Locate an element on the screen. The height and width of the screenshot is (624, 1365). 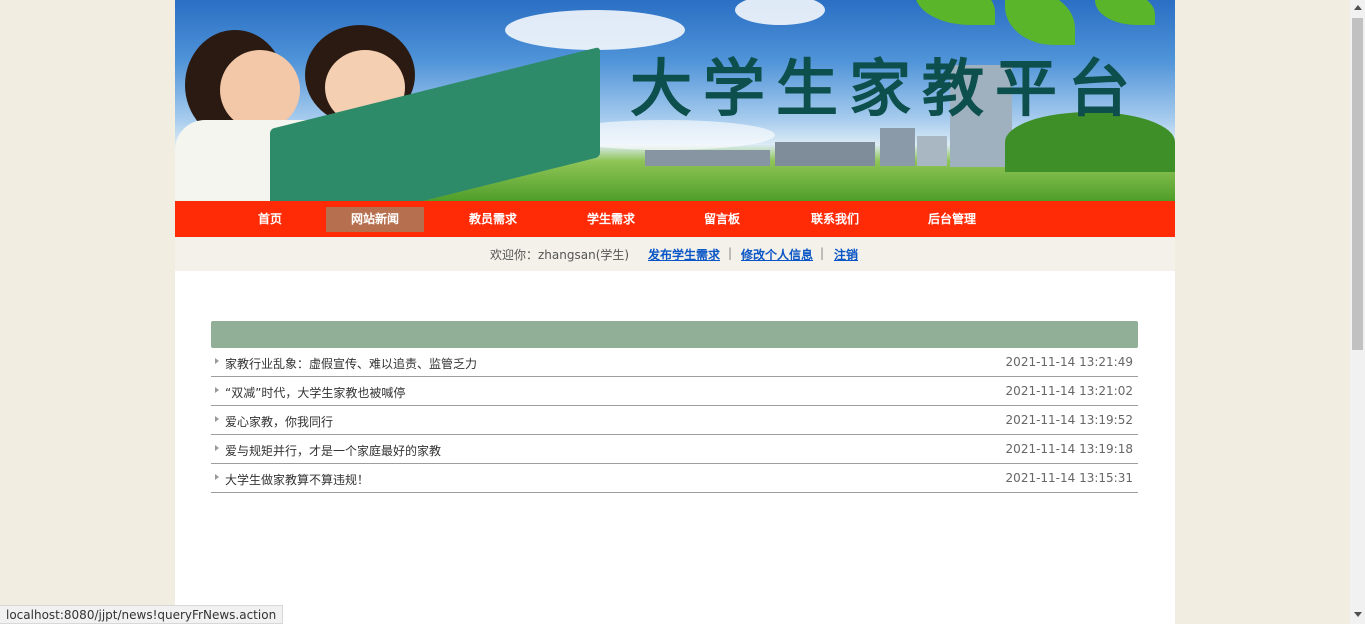
news-title: “双减”时代，大学生家教也被喊停 is located at coordinates (315, 392).